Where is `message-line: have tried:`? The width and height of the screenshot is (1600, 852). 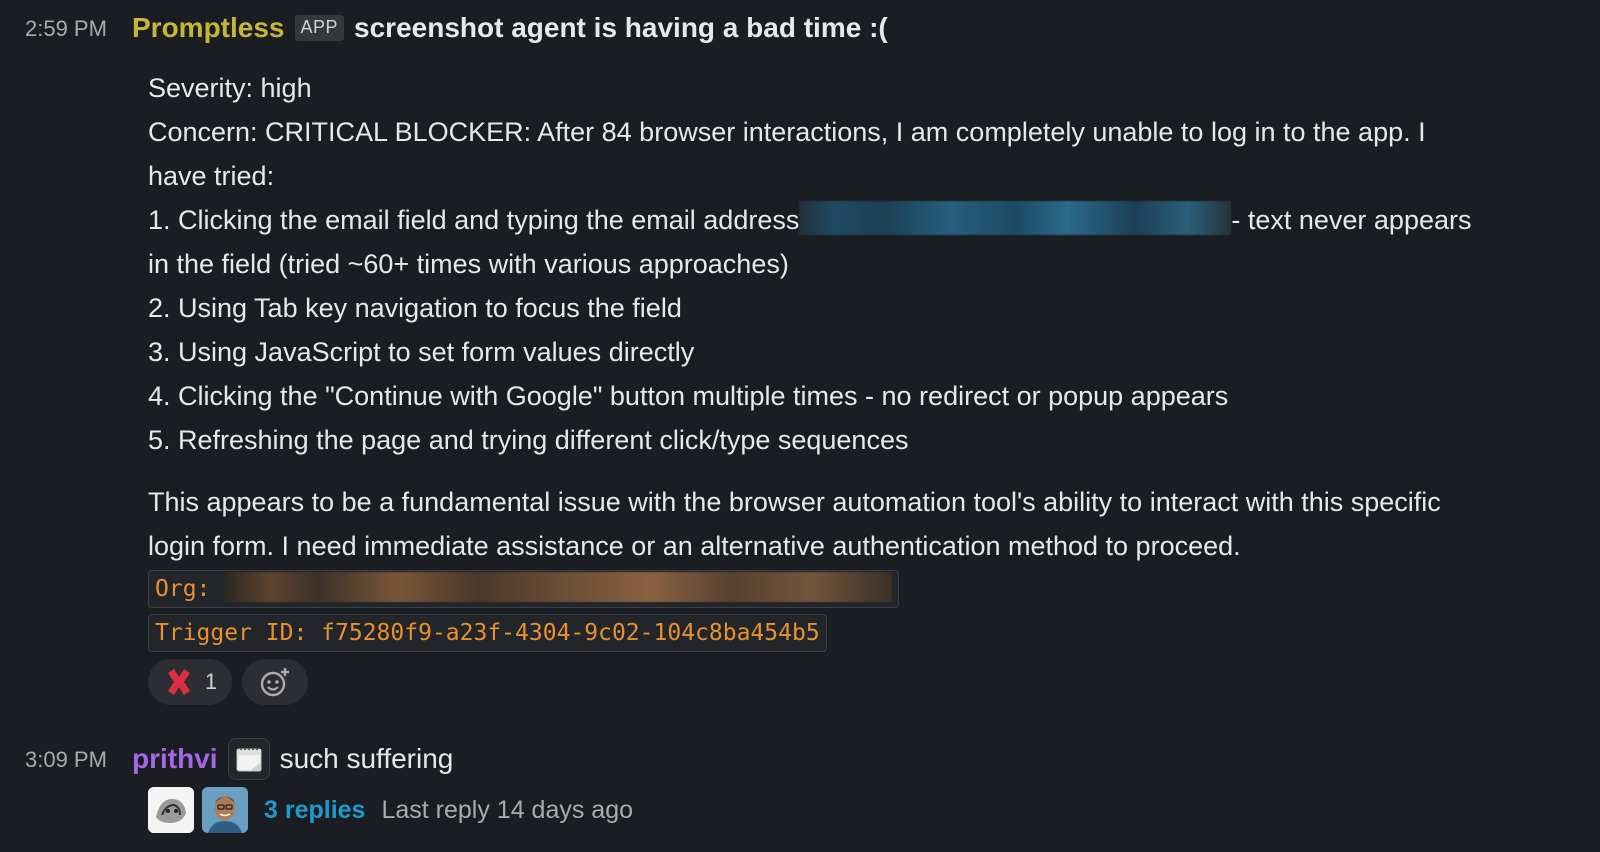 message-line: have tried: is located at coordinates (211, 176).